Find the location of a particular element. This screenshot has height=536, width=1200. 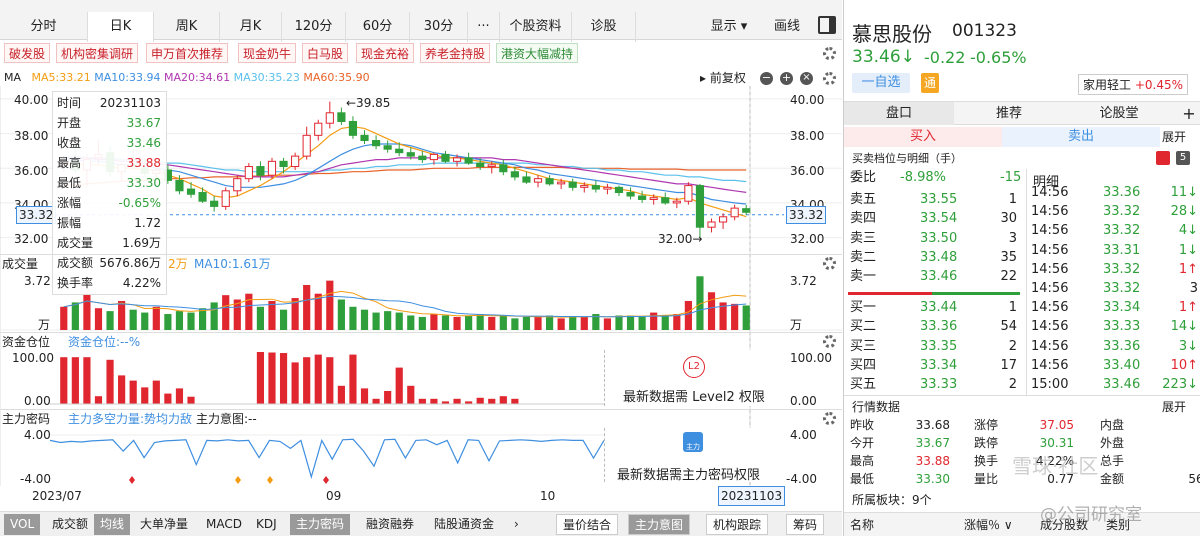

depth-price: 33.44 is located at coordinates (939, 307).